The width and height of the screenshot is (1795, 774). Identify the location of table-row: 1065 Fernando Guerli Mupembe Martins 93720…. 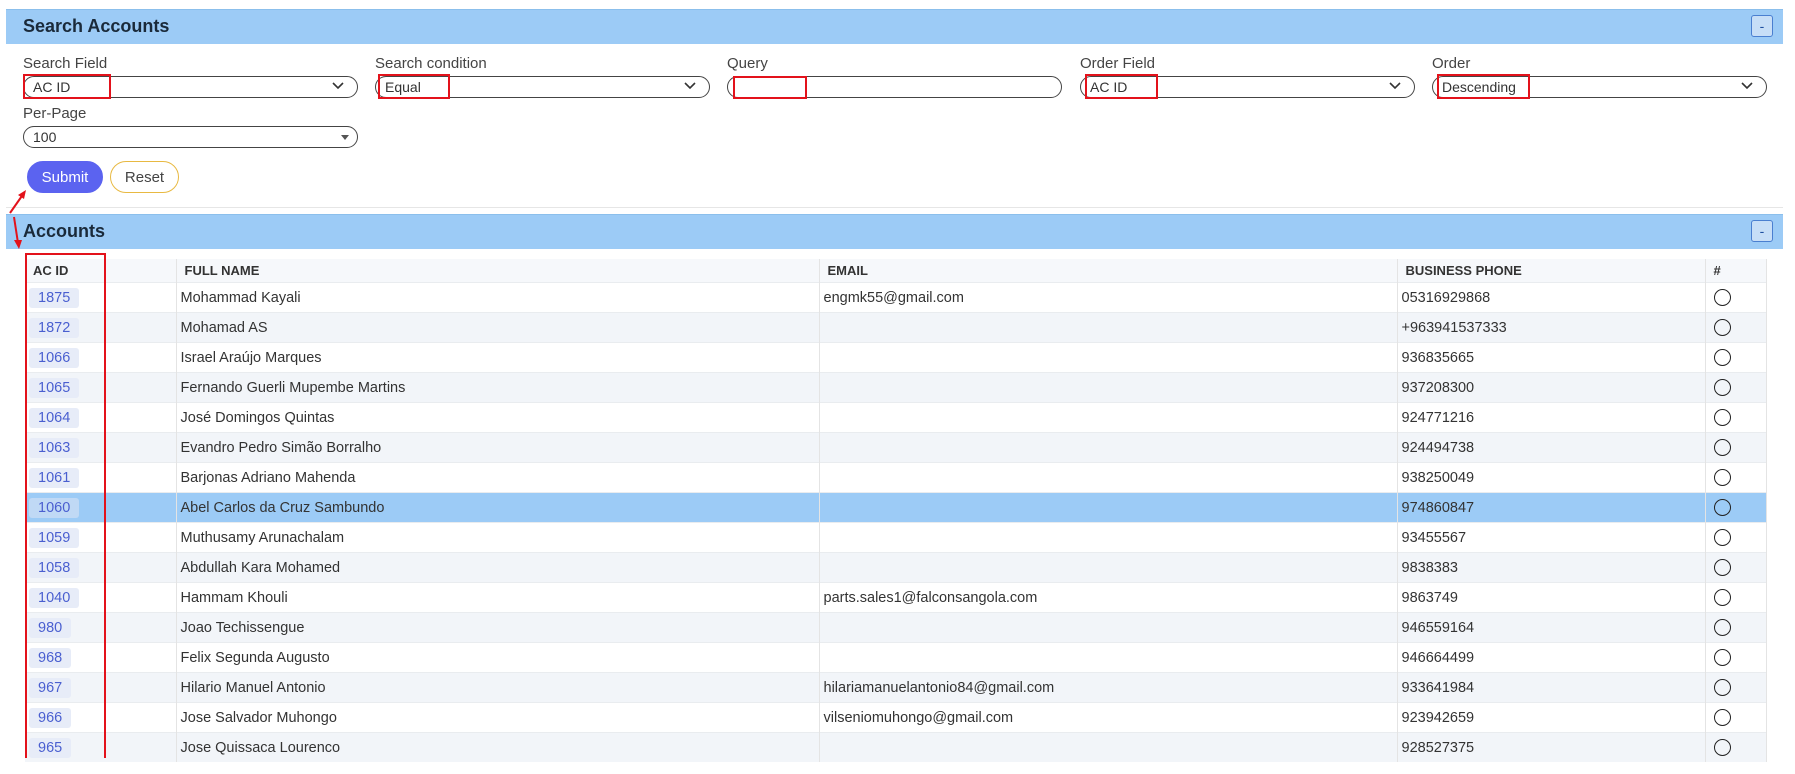
(896, 387).